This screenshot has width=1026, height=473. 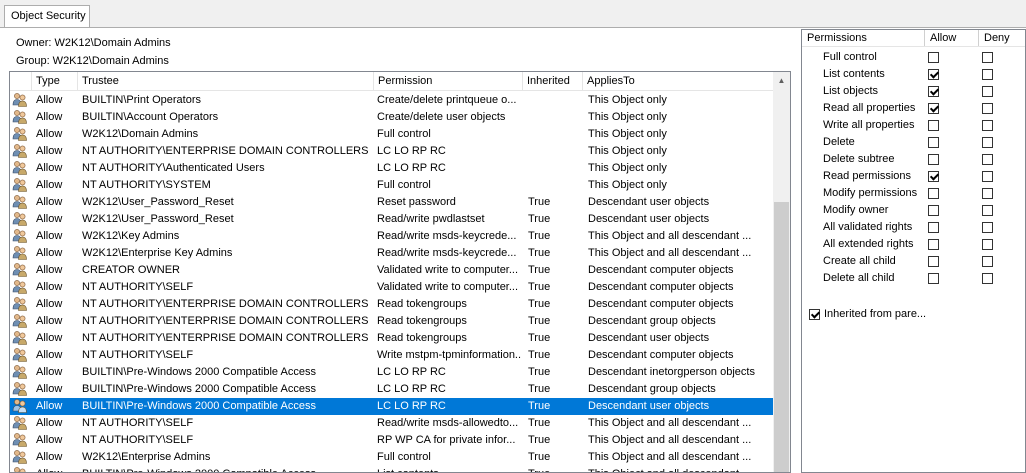 I want to click on header-deny: Deny, so click(x=1002, y=38).